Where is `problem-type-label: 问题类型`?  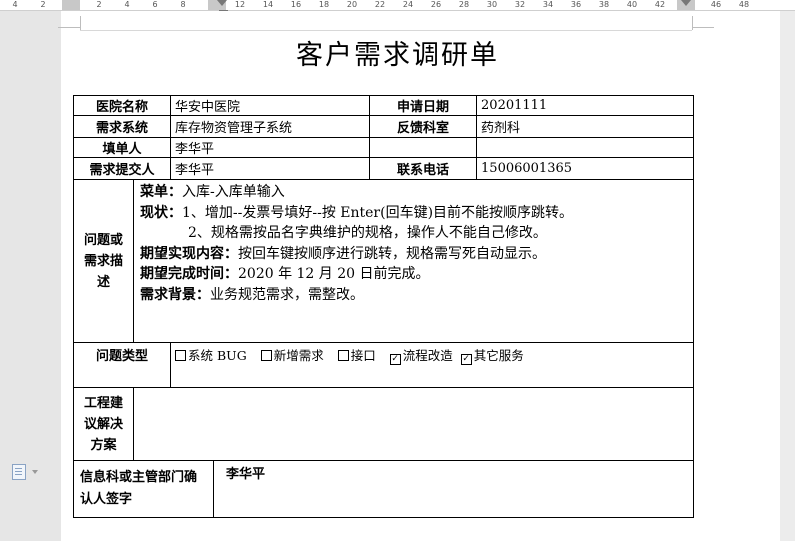 problem-type-label: 问题类型 is located at coordinates (122, 365).